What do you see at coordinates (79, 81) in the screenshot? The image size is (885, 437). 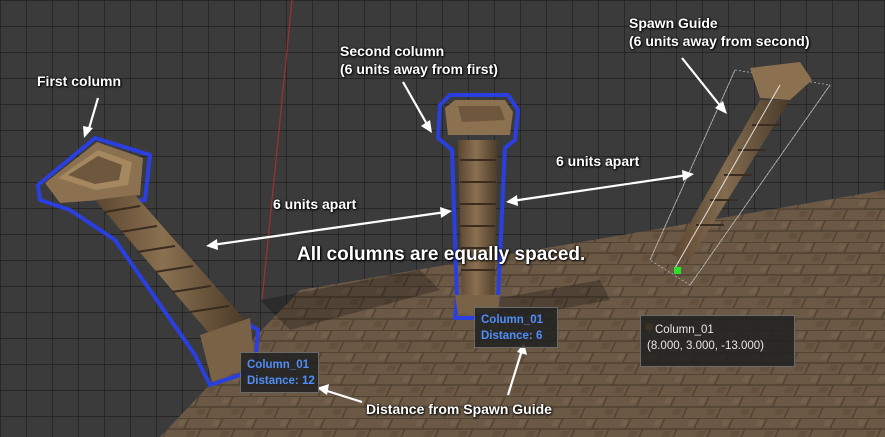 I see `first-column-label: First column` at bounding box center [79, 81].